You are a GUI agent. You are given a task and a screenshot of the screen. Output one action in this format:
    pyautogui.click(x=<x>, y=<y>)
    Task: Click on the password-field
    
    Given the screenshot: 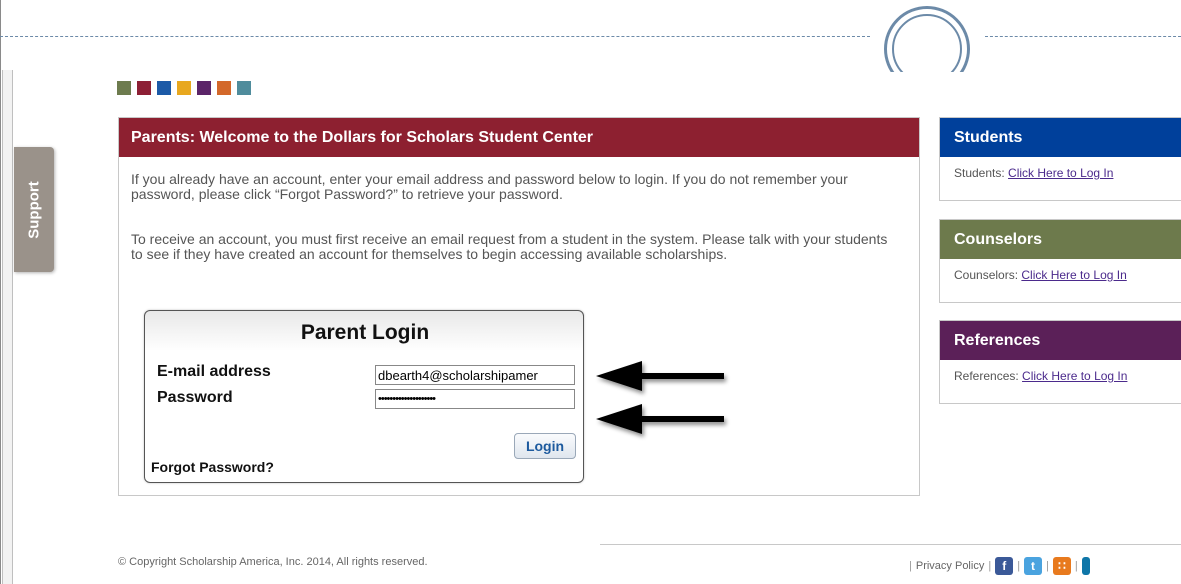 What is the action you would take?
    pyautogui.click(x=475, y=399)
    